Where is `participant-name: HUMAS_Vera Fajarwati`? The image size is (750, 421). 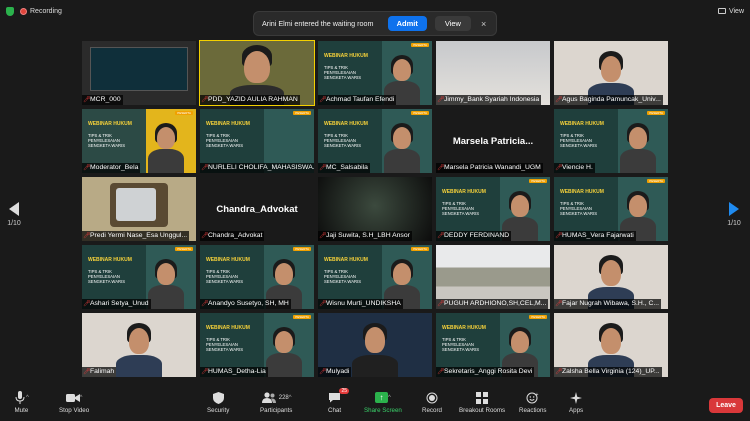 participant-name: HUMAS_Vera Fajarwati is located at coordinates (598, 235).